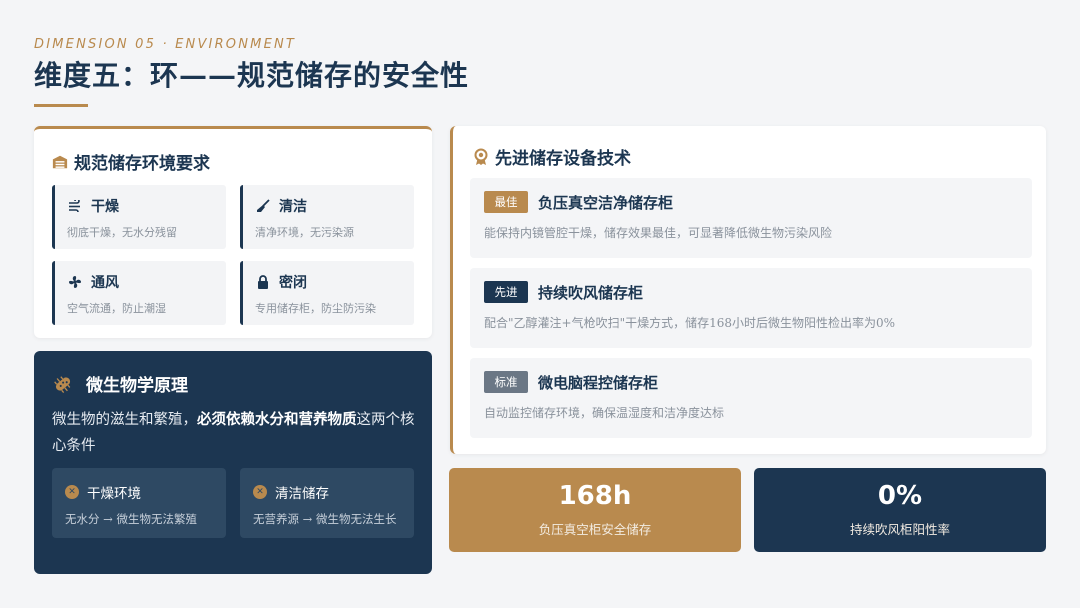 This screenshot has height=608, width=1080. Describe the element at coordinates (105, 207) in the screenshot. I see `env-item-label: 干燥` at that location.